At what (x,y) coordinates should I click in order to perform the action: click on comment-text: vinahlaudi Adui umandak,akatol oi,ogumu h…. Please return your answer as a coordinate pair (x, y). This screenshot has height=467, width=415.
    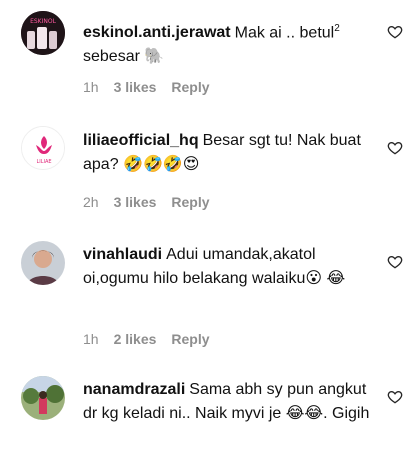
    Looking at the image, I should click on (233, 267).